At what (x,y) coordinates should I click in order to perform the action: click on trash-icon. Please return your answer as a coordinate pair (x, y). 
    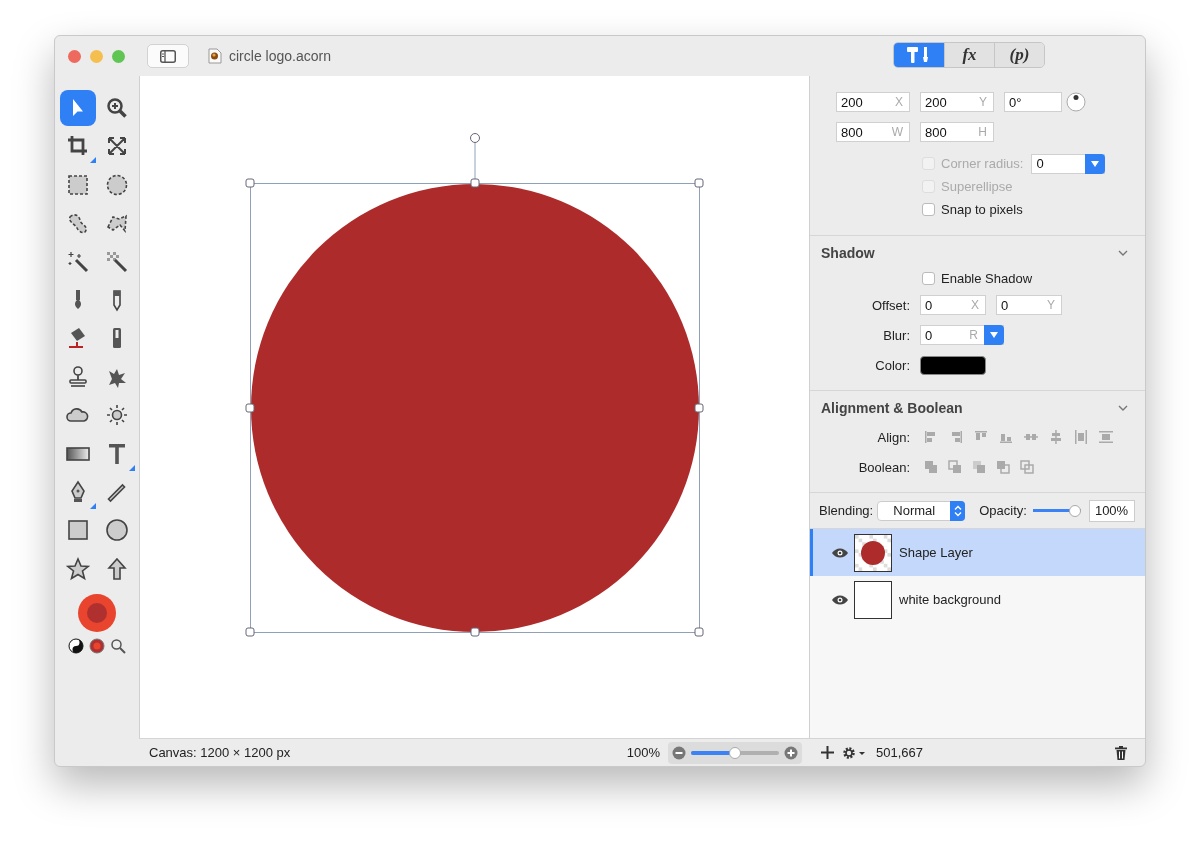
    Looking at the image, I should click on (1121, 752).